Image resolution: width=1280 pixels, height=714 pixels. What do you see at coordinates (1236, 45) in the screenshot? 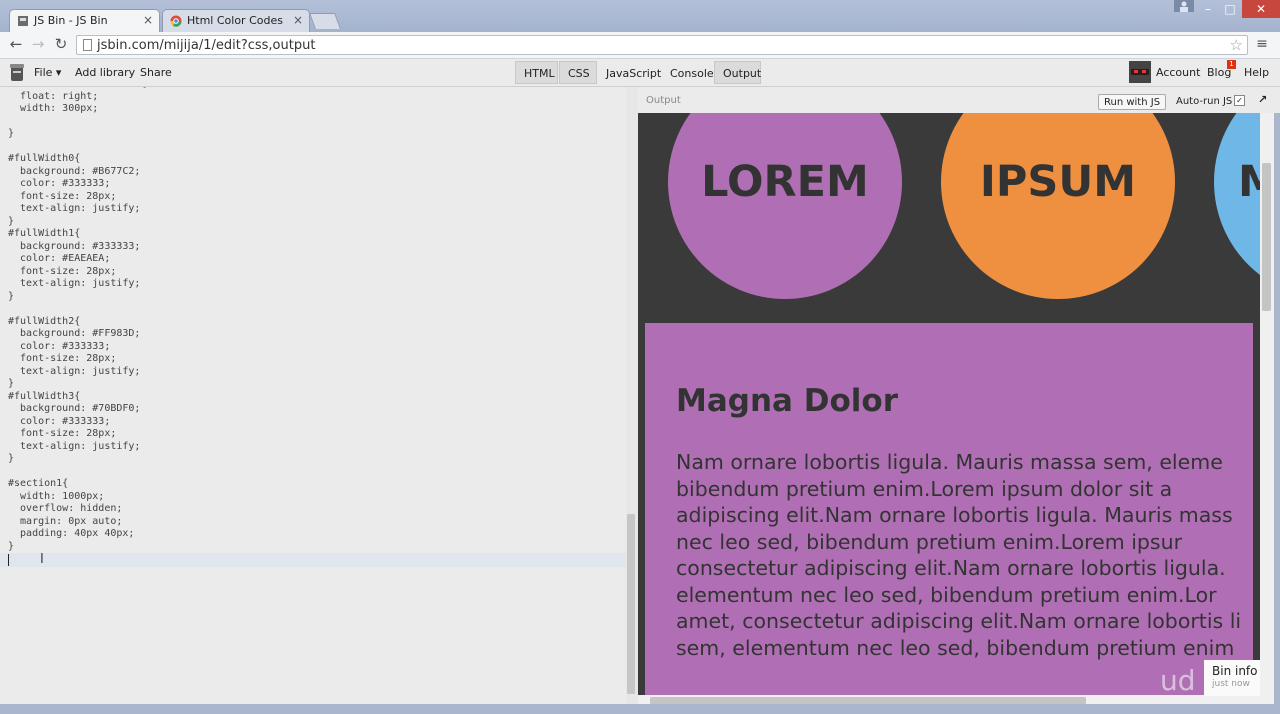
I see `bookmark-star-icon: ☆` at bounding box center [1236, 45].